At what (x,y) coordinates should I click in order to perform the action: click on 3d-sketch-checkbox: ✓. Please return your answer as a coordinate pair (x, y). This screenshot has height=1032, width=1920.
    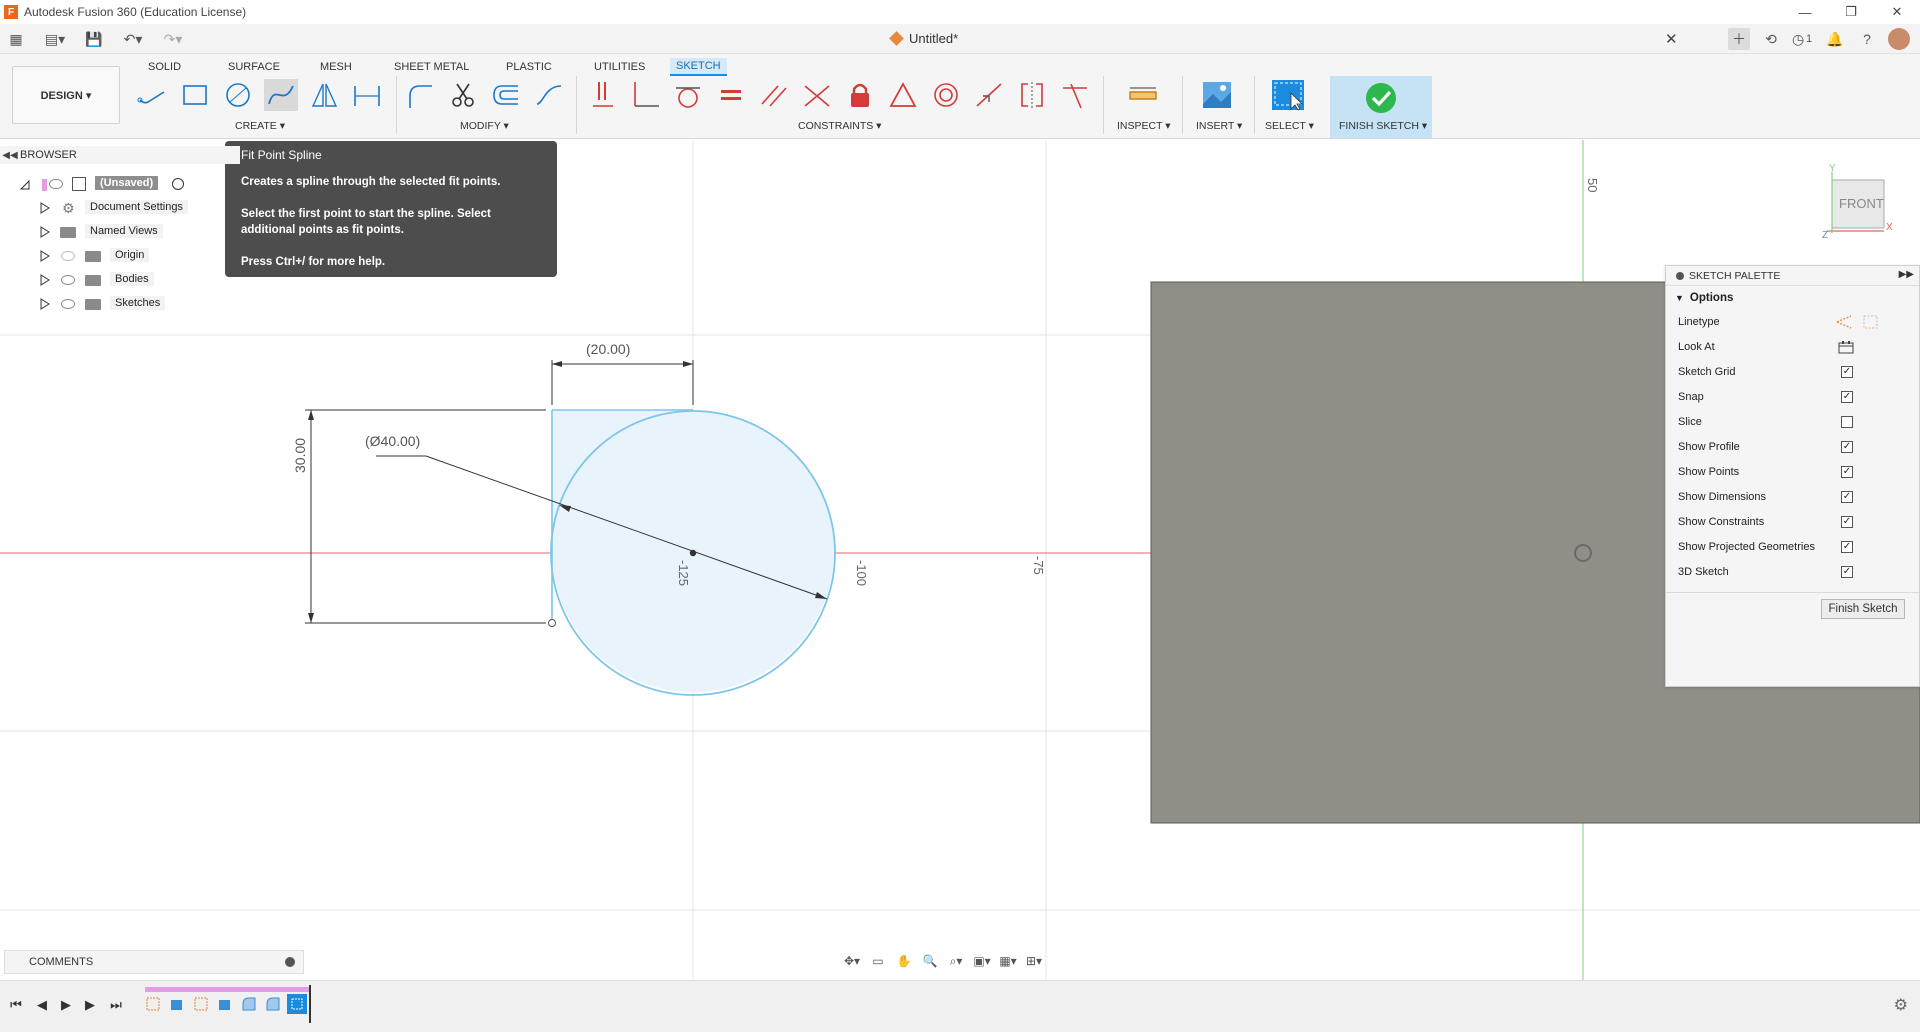
    Looking at the image, I should click on (1847, 572).